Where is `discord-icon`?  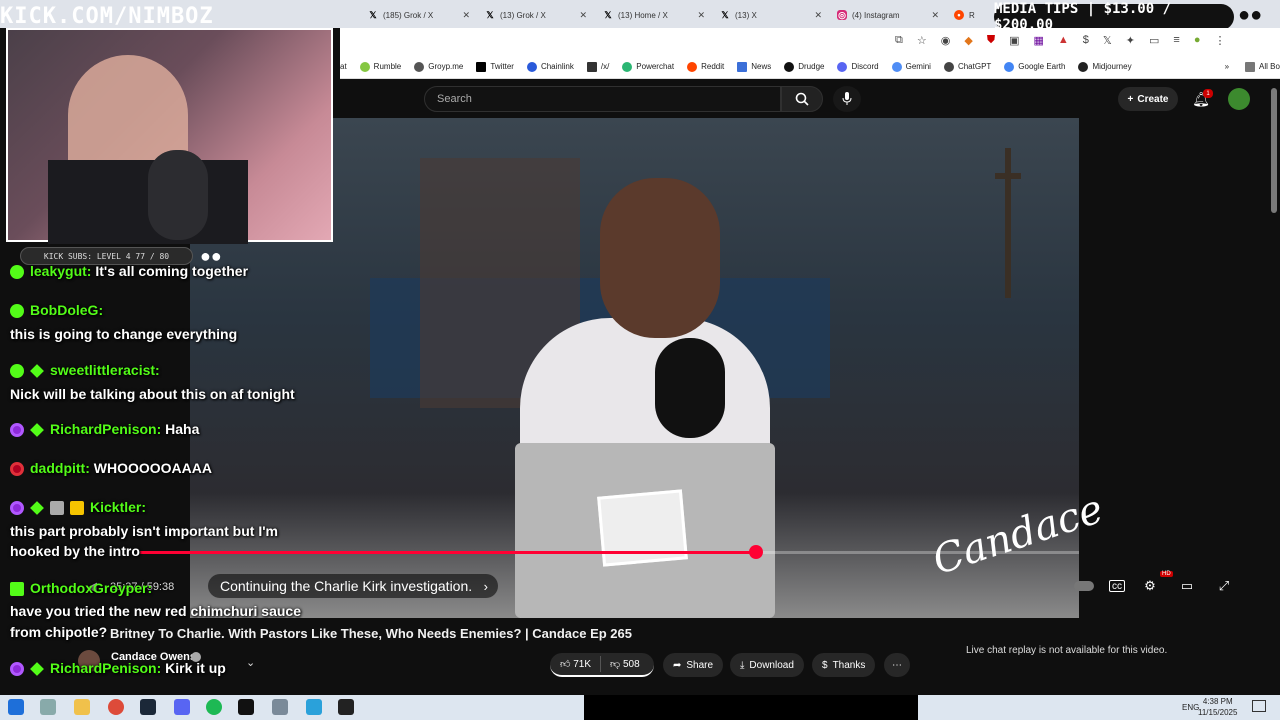 discord-icon is located at coordinates (182, 707).